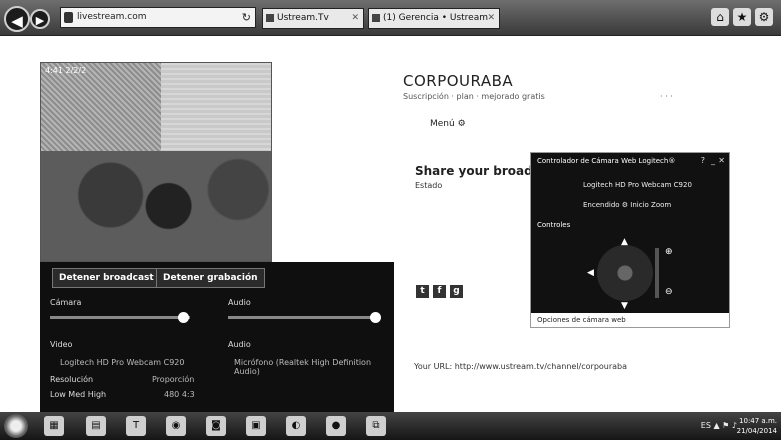 Image resolution: width=781 pixels, height=440 pixels. Describe the element at coordinates (68, 17) in the screenshot. I see `lock-icon` at that location.